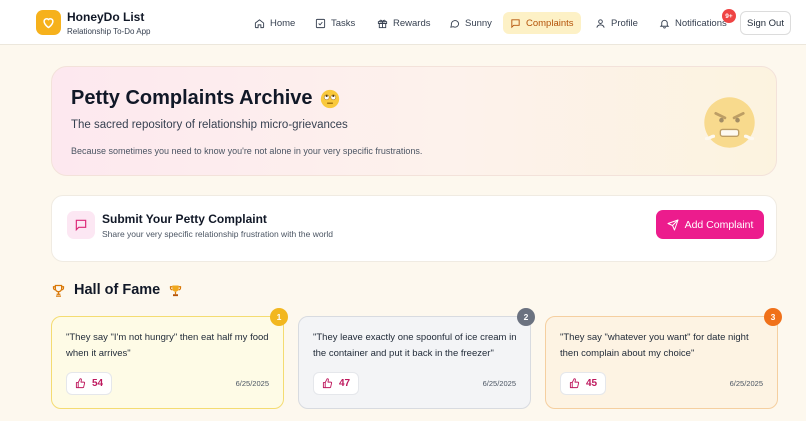  Describe the element at coordinates (550, 23) in the screenshot. I see `nav-complaints-label: Complaints` at that location.